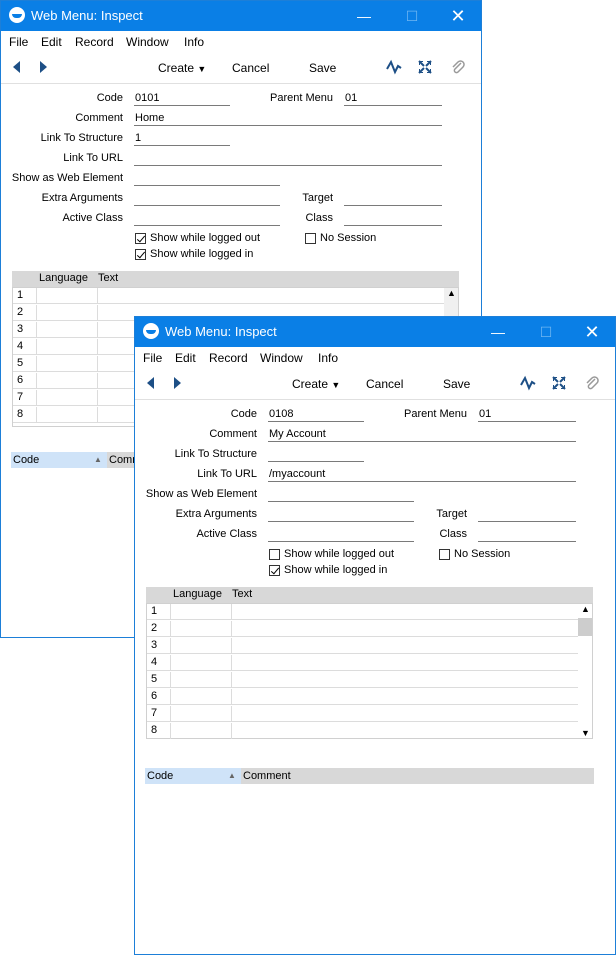 The image size is (616, 955). Describe the element at coordinates (316, 414) in the screenshot. I see `code-field: 0108` at that location.